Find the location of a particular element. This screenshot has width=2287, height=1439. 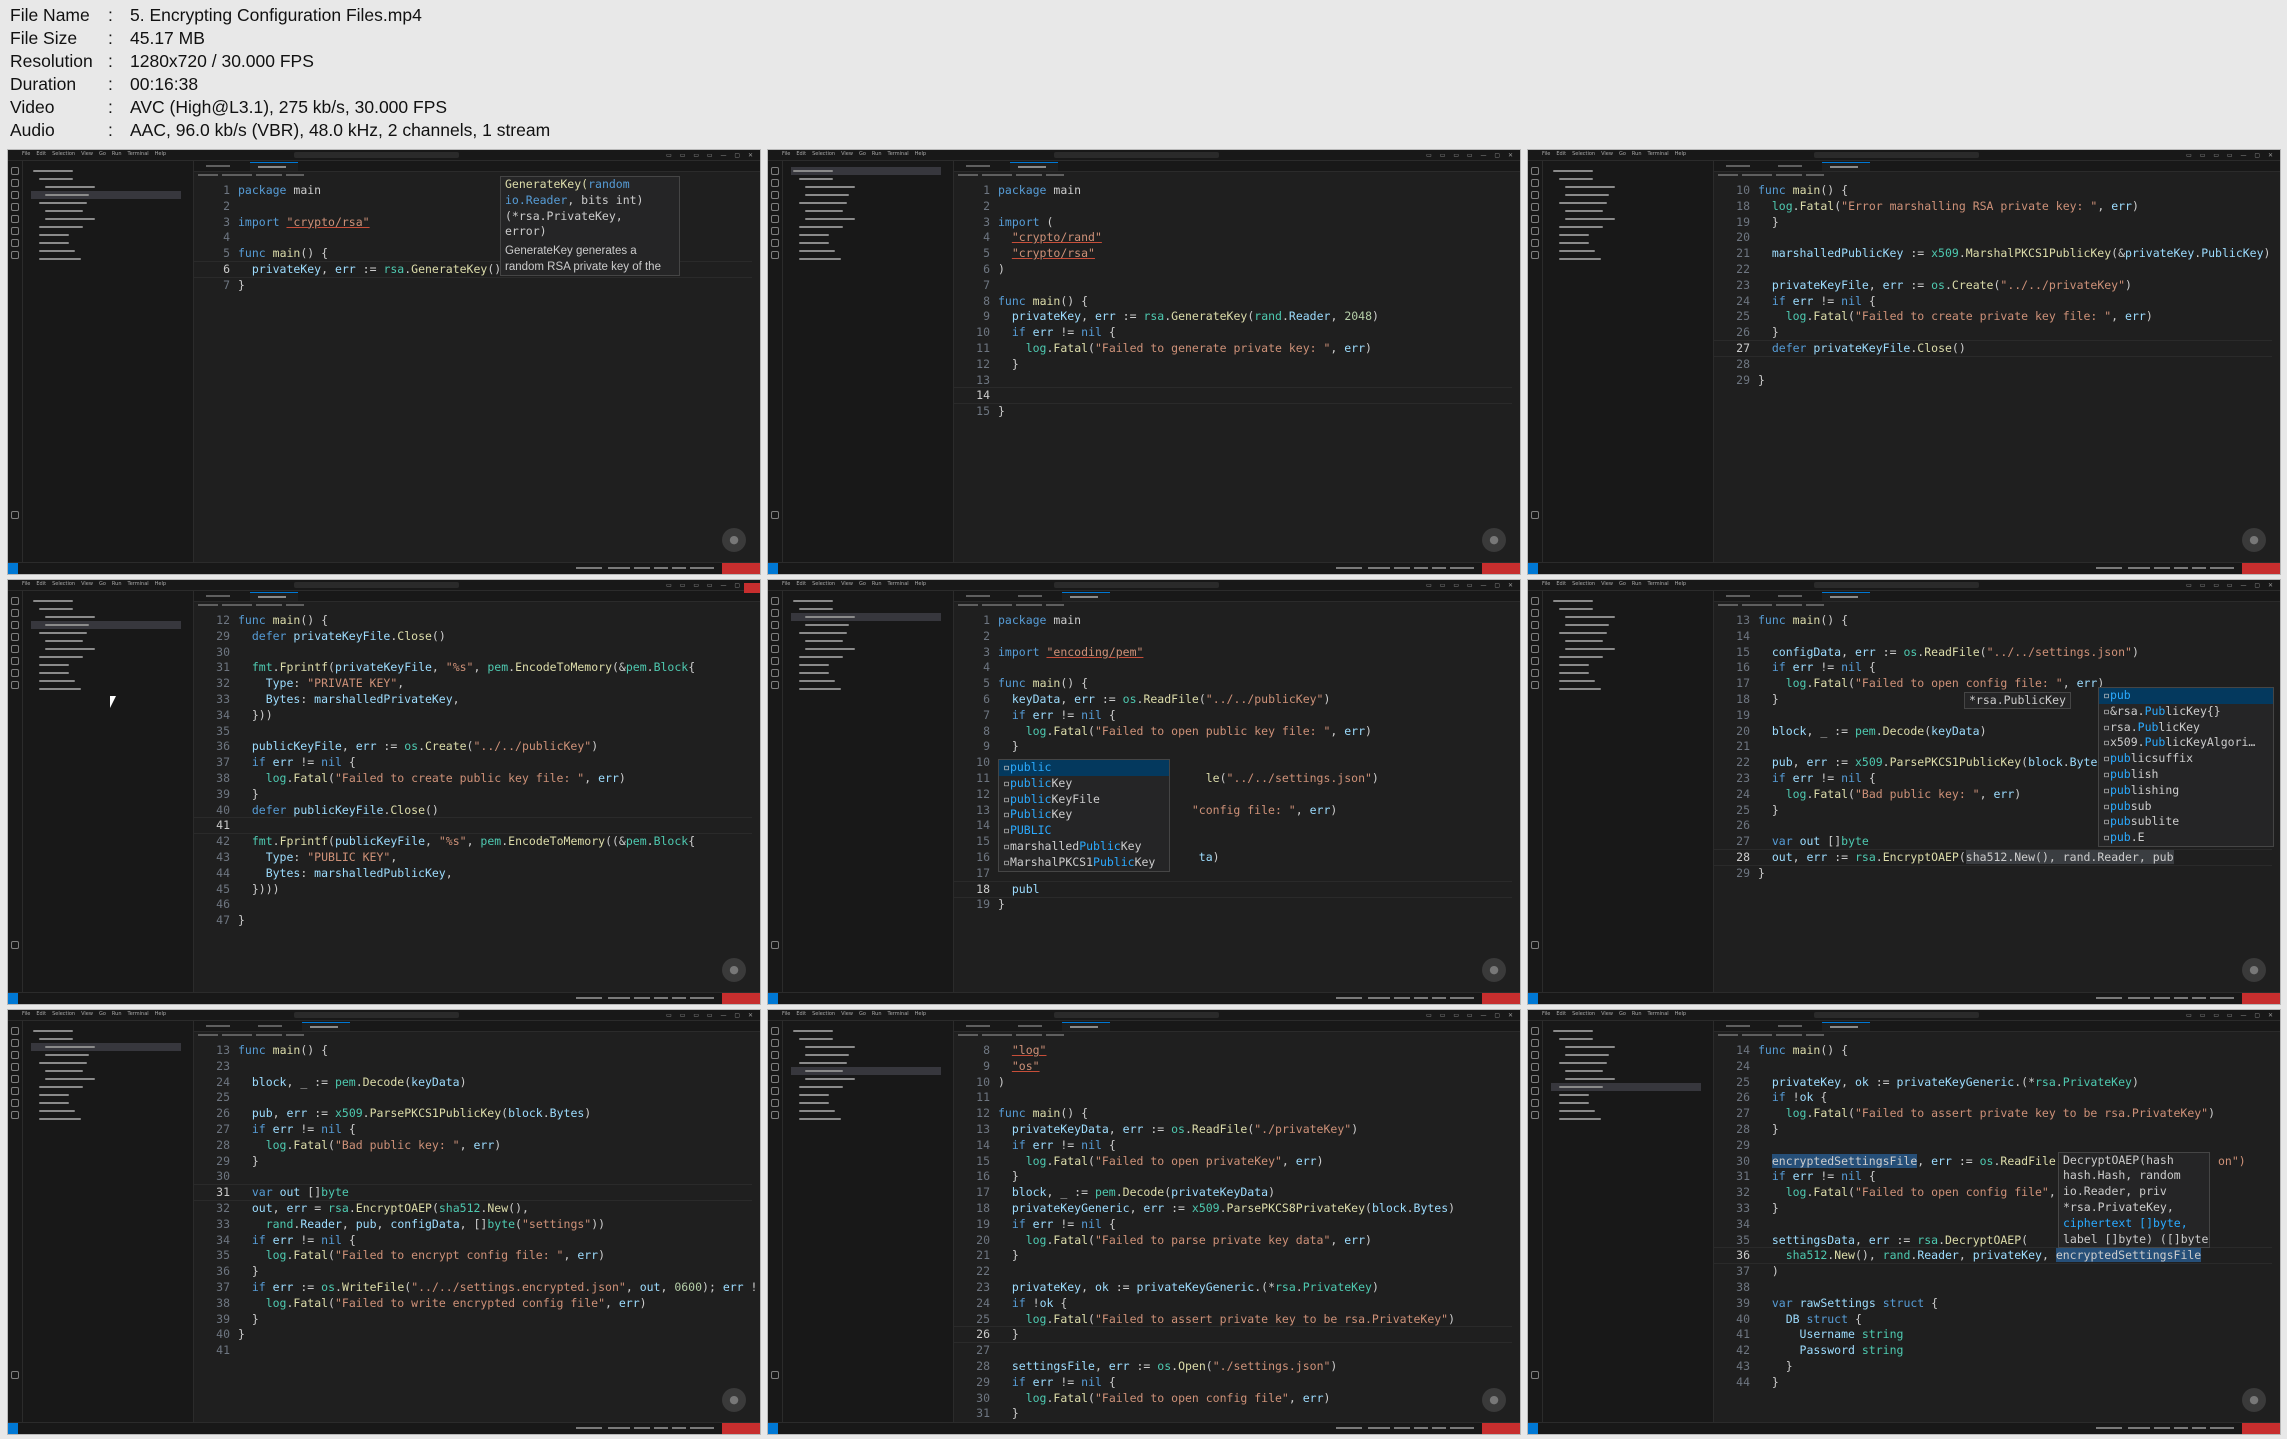

source-control-icon is located at coordinates (775, 1055).